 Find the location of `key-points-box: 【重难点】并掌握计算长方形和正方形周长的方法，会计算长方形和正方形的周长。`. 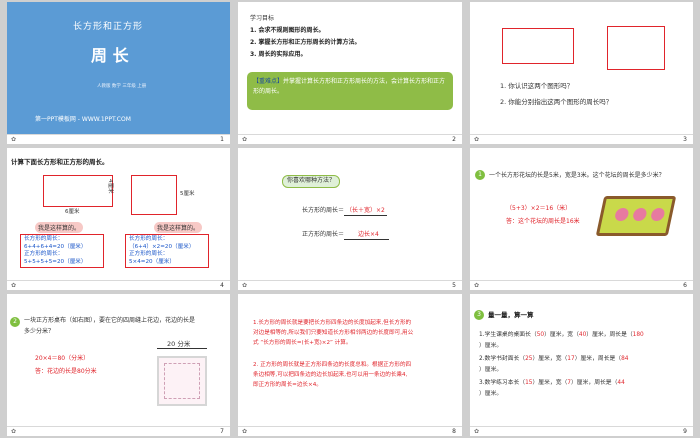

key-points-box: 【重难点】并掌握计算长方形和正方形周长的方法，会计算长方形和正方形的周长。 is located at coordinates (350, 91).